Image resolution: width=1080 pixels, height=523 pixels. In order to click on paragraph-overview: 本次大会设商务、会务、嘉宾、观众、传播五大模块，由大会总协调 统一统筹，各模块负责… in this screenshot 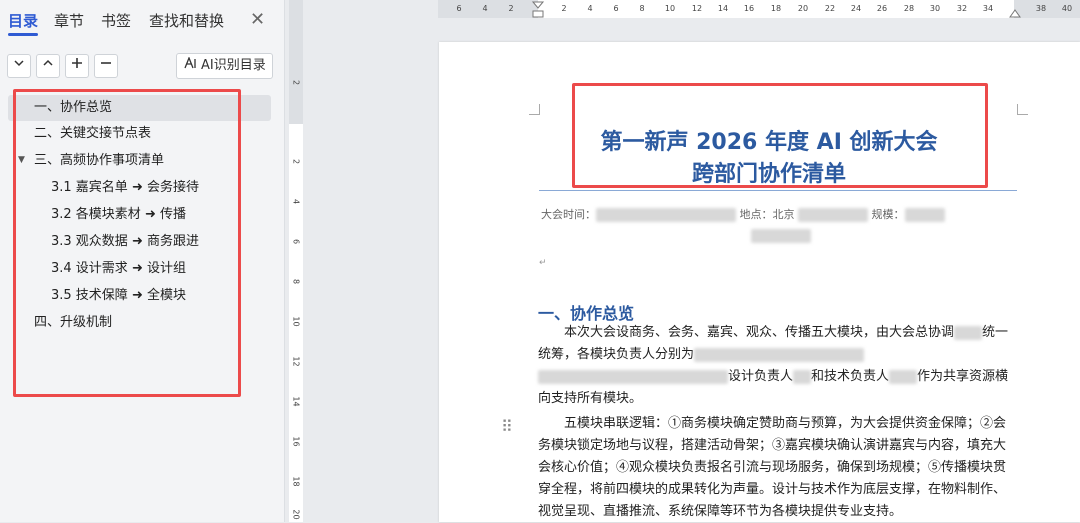, I will do `click(773, 365)`.